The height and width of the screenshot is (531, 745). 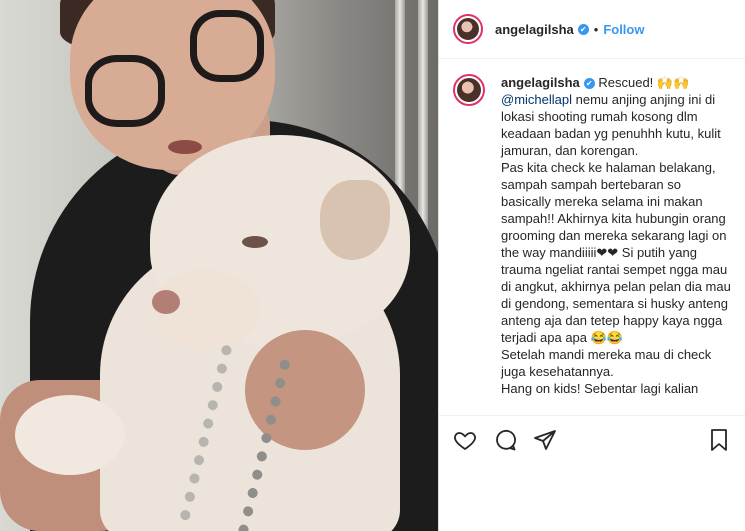 I want to click on caption-paragraph-4: Hang on kids! Sebentar lagi kalian, so click(x=600, y=388).